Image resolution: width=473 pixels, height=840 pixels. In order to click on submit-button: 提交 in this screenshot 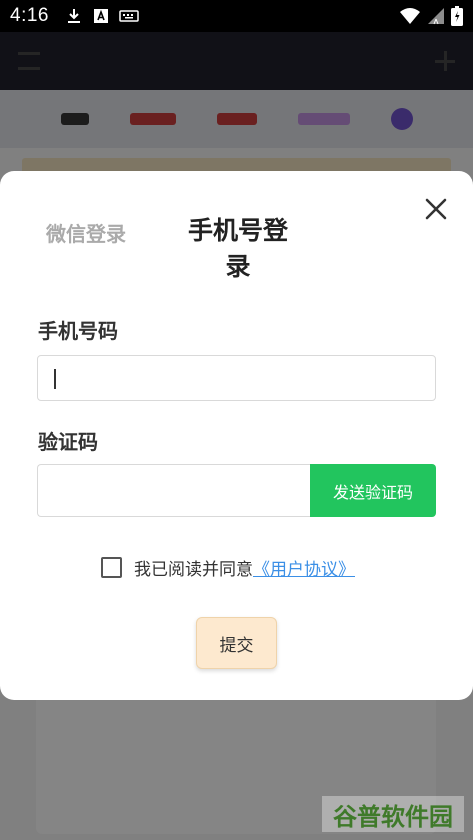, I will do `click(236, 643)`.